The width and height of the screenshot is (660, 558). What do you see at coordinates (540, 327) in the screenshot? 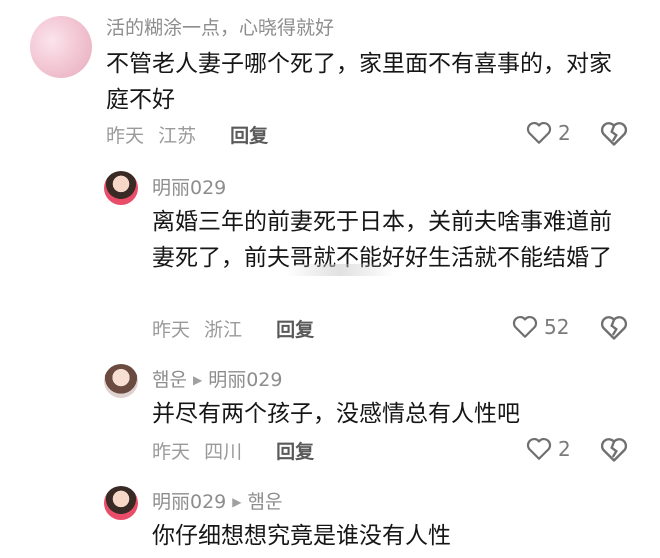
I see `like-button: 52` at bounding box center [540, 327].